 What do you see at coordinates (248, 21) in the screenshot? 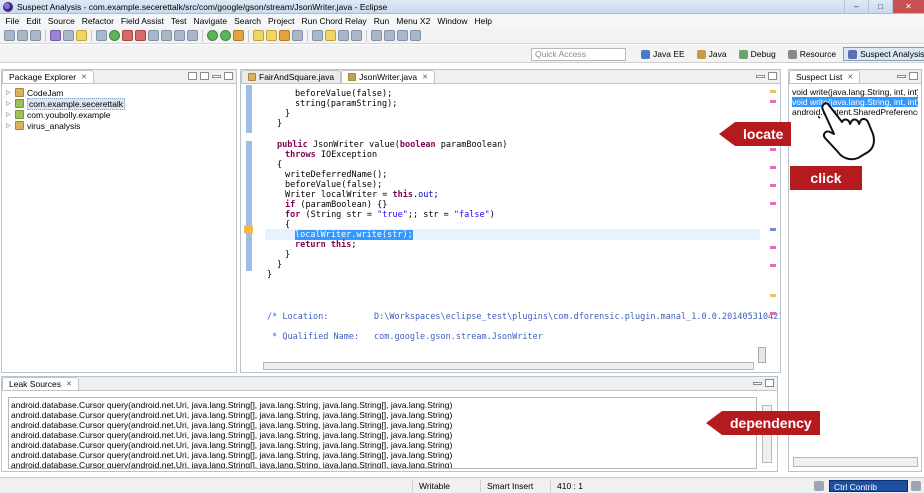
I see `menu-search: Search` at bounding box center [248, 21].